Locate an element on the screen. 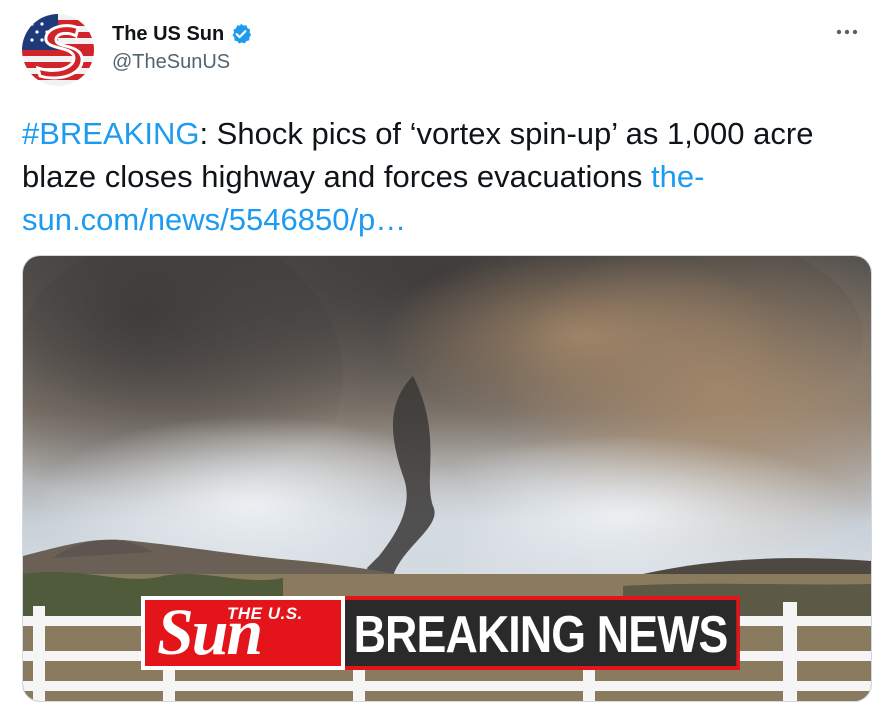 The height and width of the screenshot is (721, 877). more-dots-icon is located at coordinates (847, 32).